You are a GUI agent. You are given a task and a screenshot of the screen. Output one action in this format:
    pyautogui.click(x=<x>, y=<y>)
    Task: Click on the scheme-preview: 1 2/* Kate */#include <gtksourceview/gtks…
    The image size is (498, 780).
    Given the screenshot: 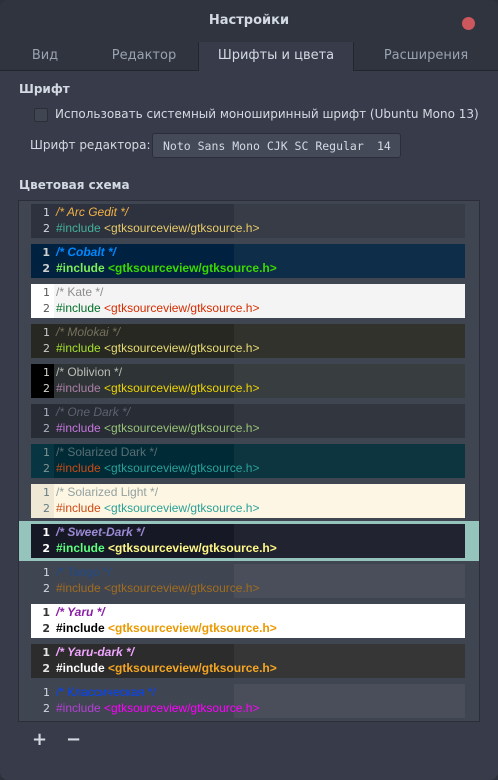 What is the action you would take?
    pyautogui.click(x=248, y=301)
    